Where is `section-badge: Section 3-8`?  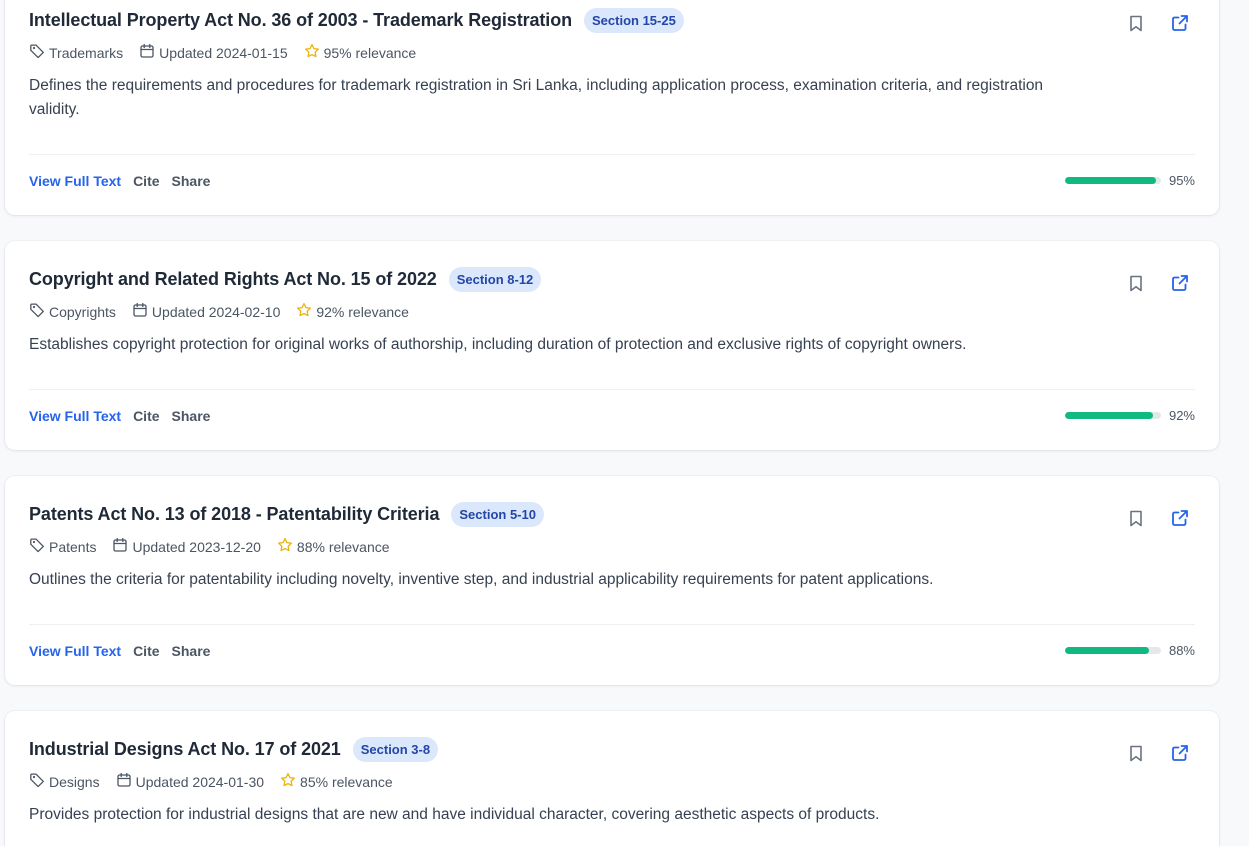 section-badge: Section 3-8 is located at coordinates (395, 749).